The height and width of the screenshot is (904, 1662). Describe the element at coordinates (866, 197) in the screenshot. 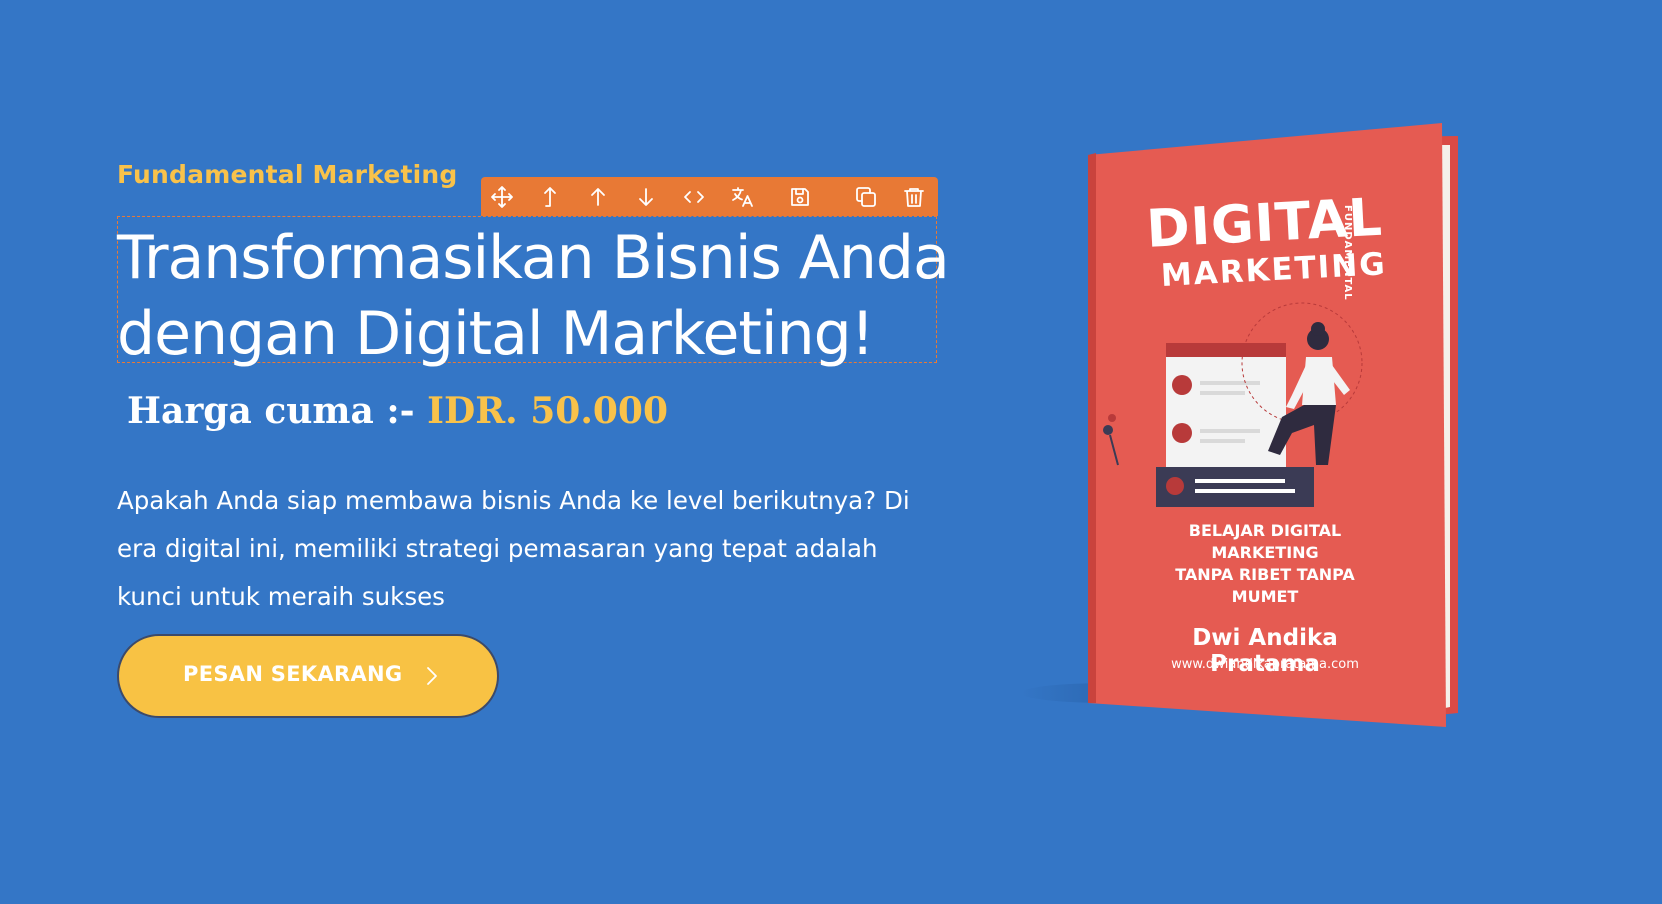

I see `copy-icon` at that location.